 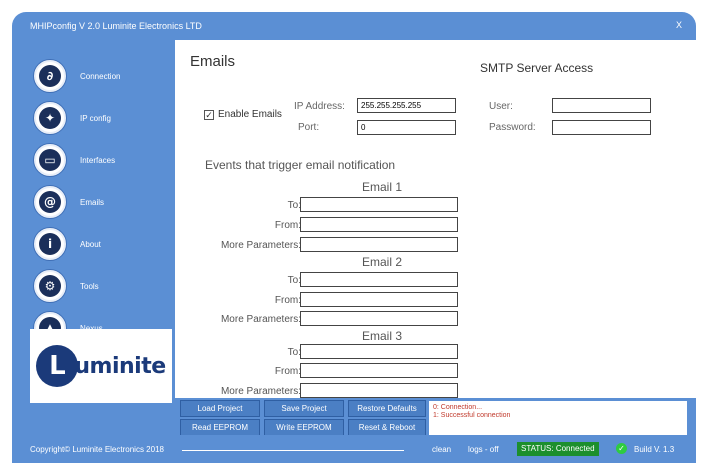 What do you see at coordinates (294, 280) in the screenshot?
I see `email-2-to-label: To:` at bounding box center [294, 280].